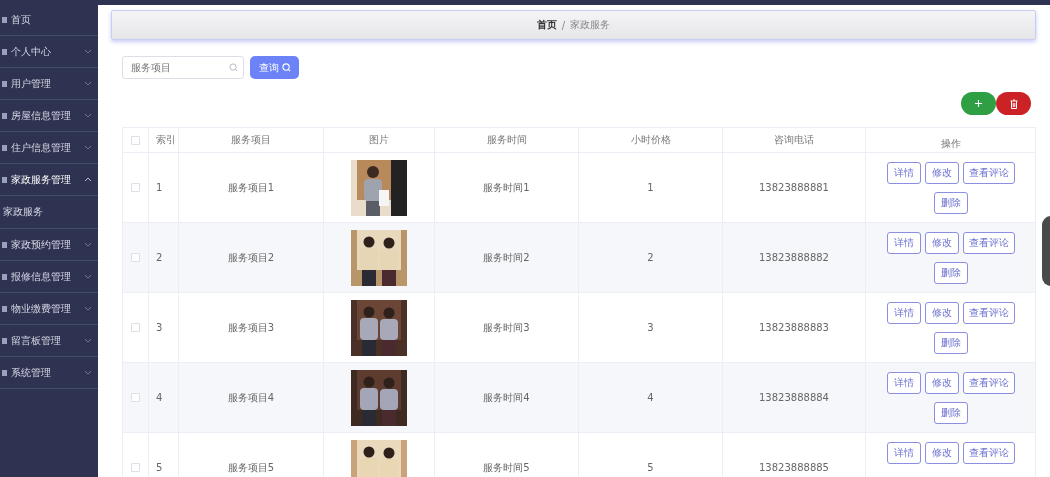  Describe the element at coordinates (794, 140) in the screenshot. I see `column-header: 咨询电话` at that location.